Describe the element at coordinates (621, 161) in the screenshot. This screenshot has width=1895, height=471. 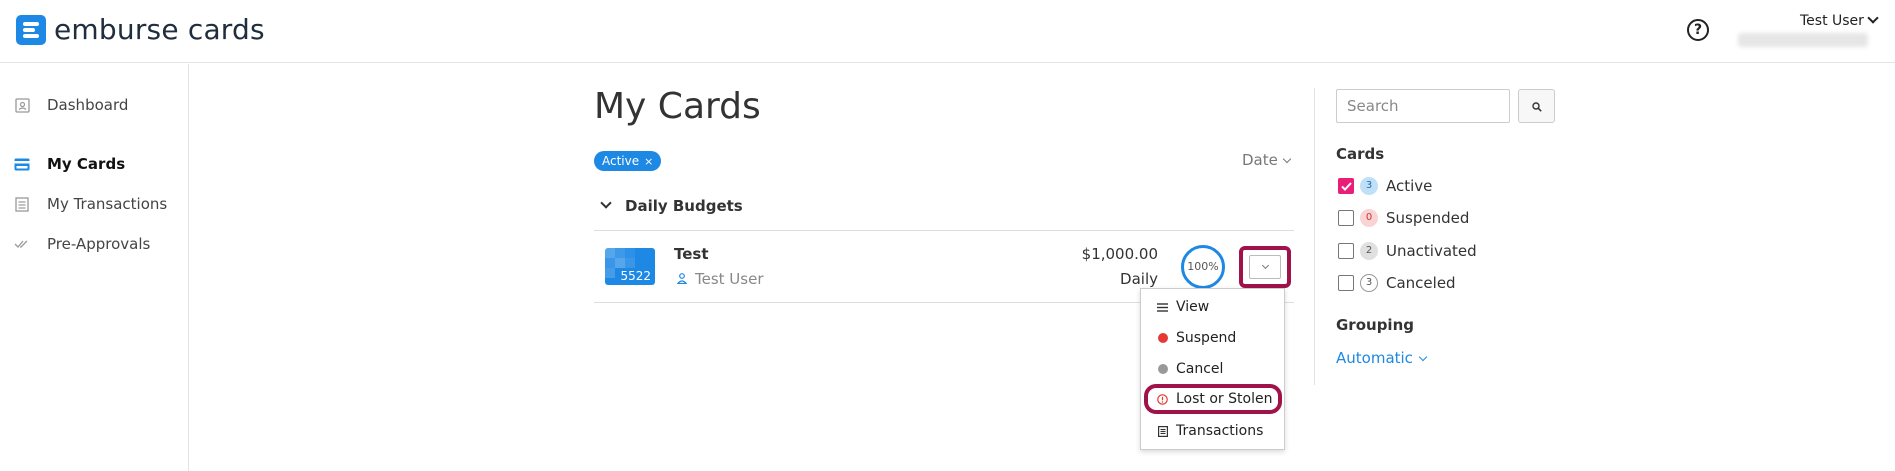
I see `filter-chip-label: Active` at that location.